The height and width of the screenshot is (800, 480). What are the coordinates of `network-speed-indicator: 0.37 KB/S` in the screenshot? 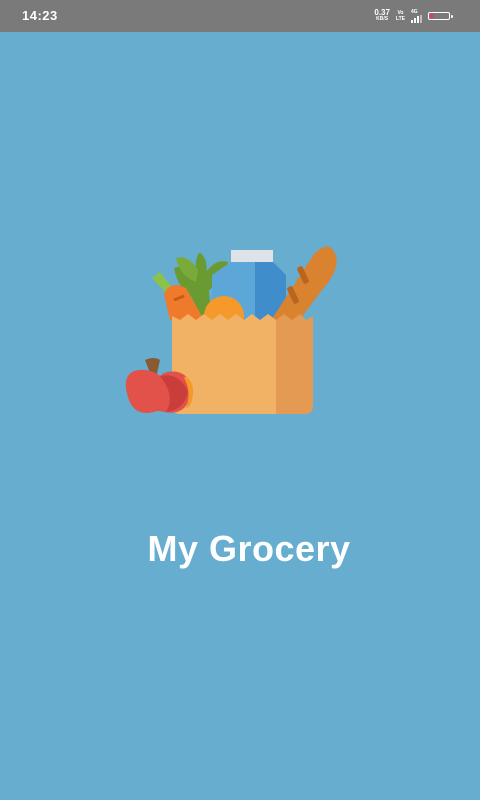 It's located at (382, 16).